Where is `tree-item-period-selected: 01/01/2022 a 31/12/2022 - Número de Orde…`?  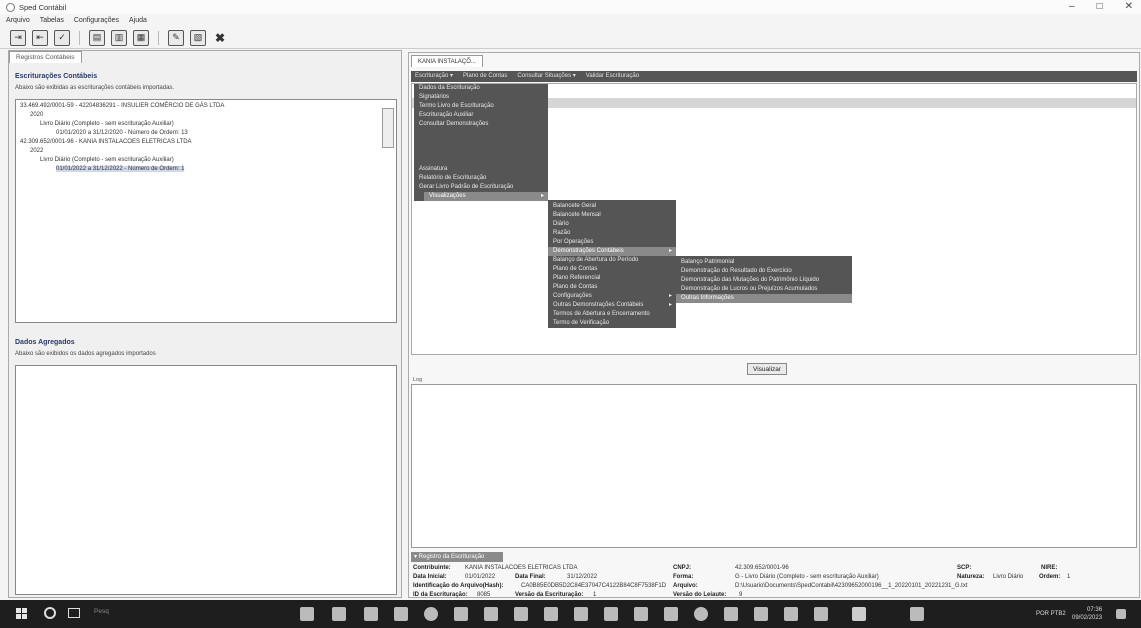
tree-item-period-selected: 01/01/2022 a 31/12/2022 - Número de Orde… is located at coordinates (120, 169).